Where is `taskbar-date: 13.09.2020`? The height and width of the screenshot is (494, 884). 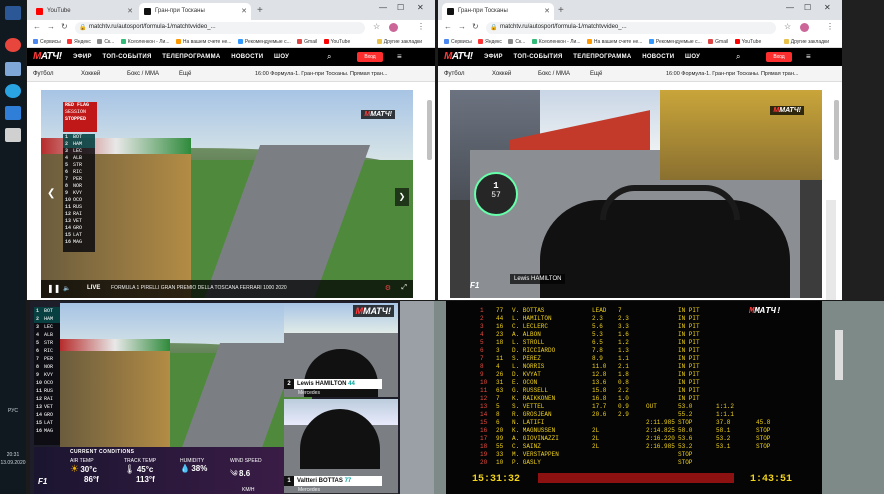
taskbar-date: 13.09.2020 is located at coordinates (13, 463).